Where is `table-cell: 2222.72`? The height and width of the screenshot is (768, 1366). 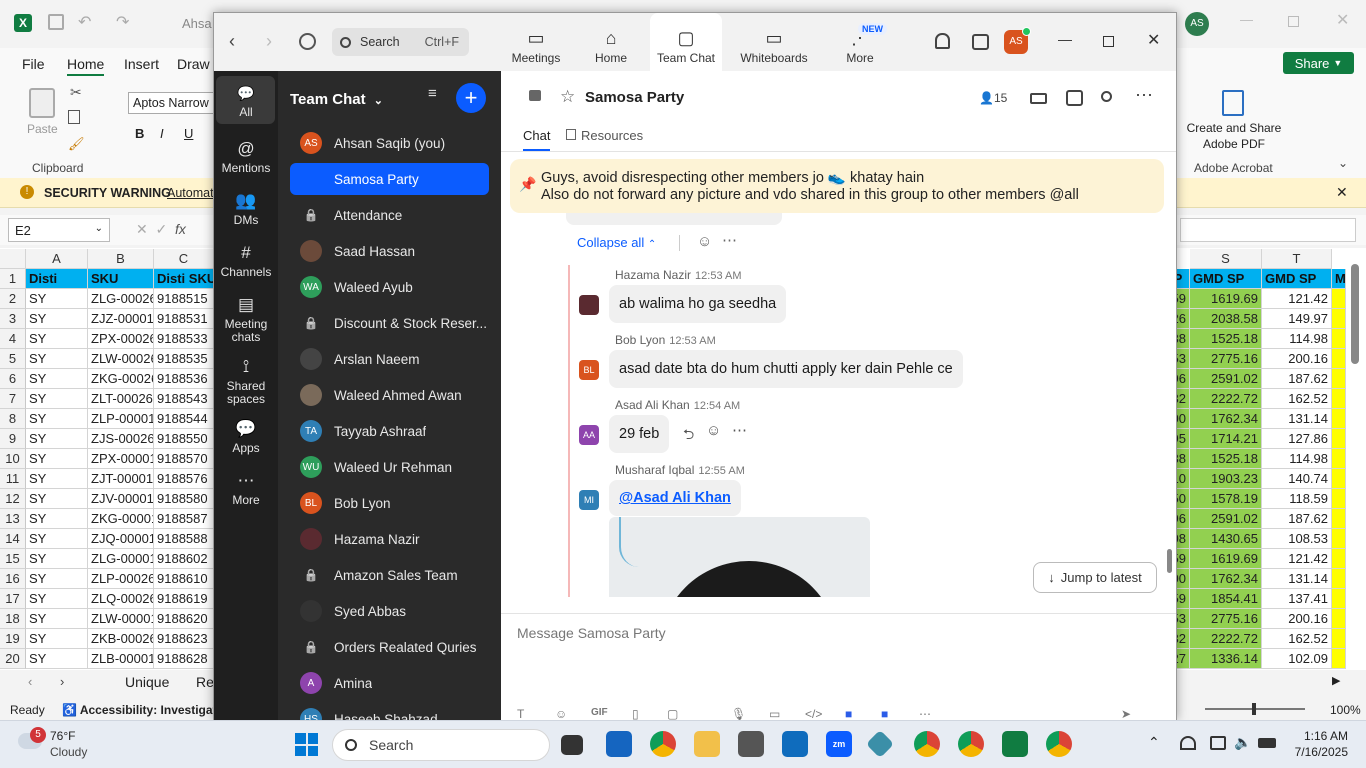 table-cell: 2222.72 is located at coordinates (1226, 639).